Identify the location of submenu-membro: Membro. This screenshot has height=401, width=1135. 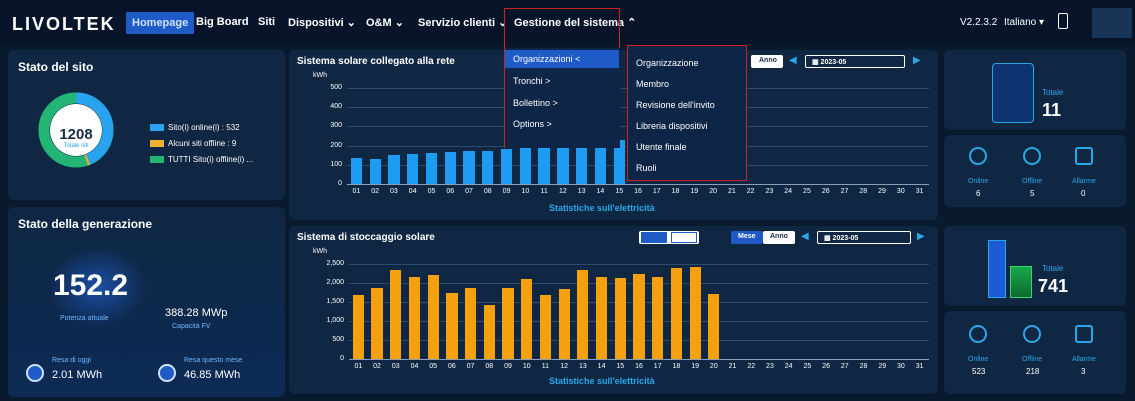
(652, 84).